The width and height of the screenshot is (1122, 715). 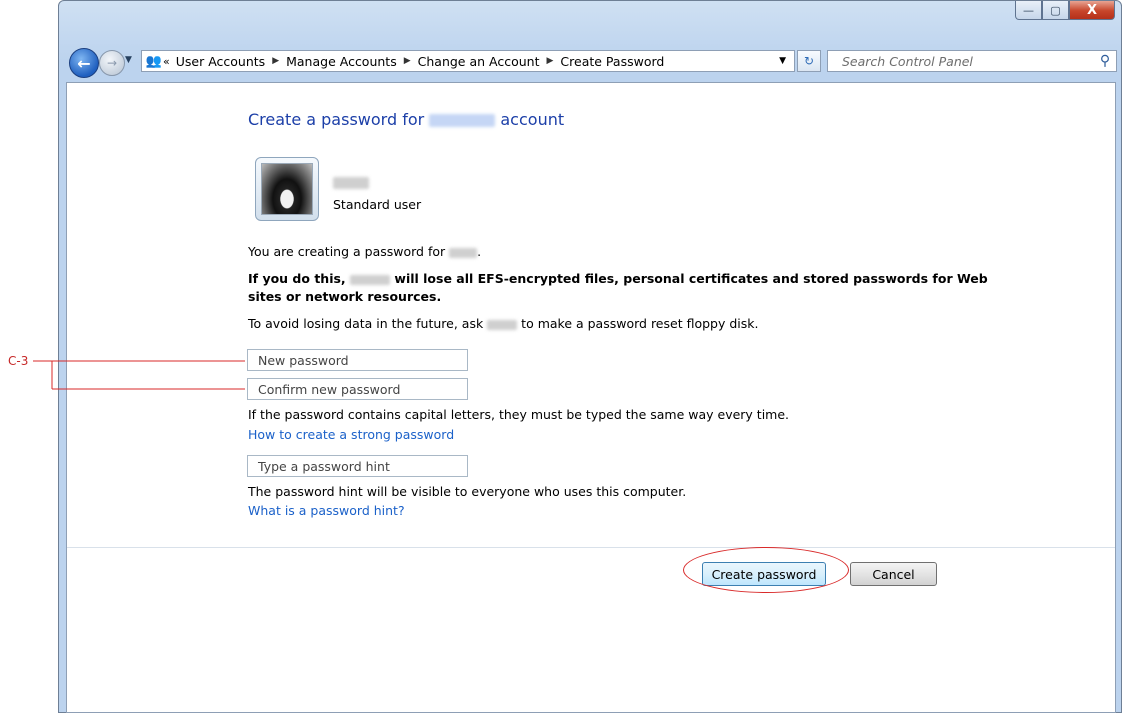 I want to click on annotation-label: C-3, so click(x=18, y=361).